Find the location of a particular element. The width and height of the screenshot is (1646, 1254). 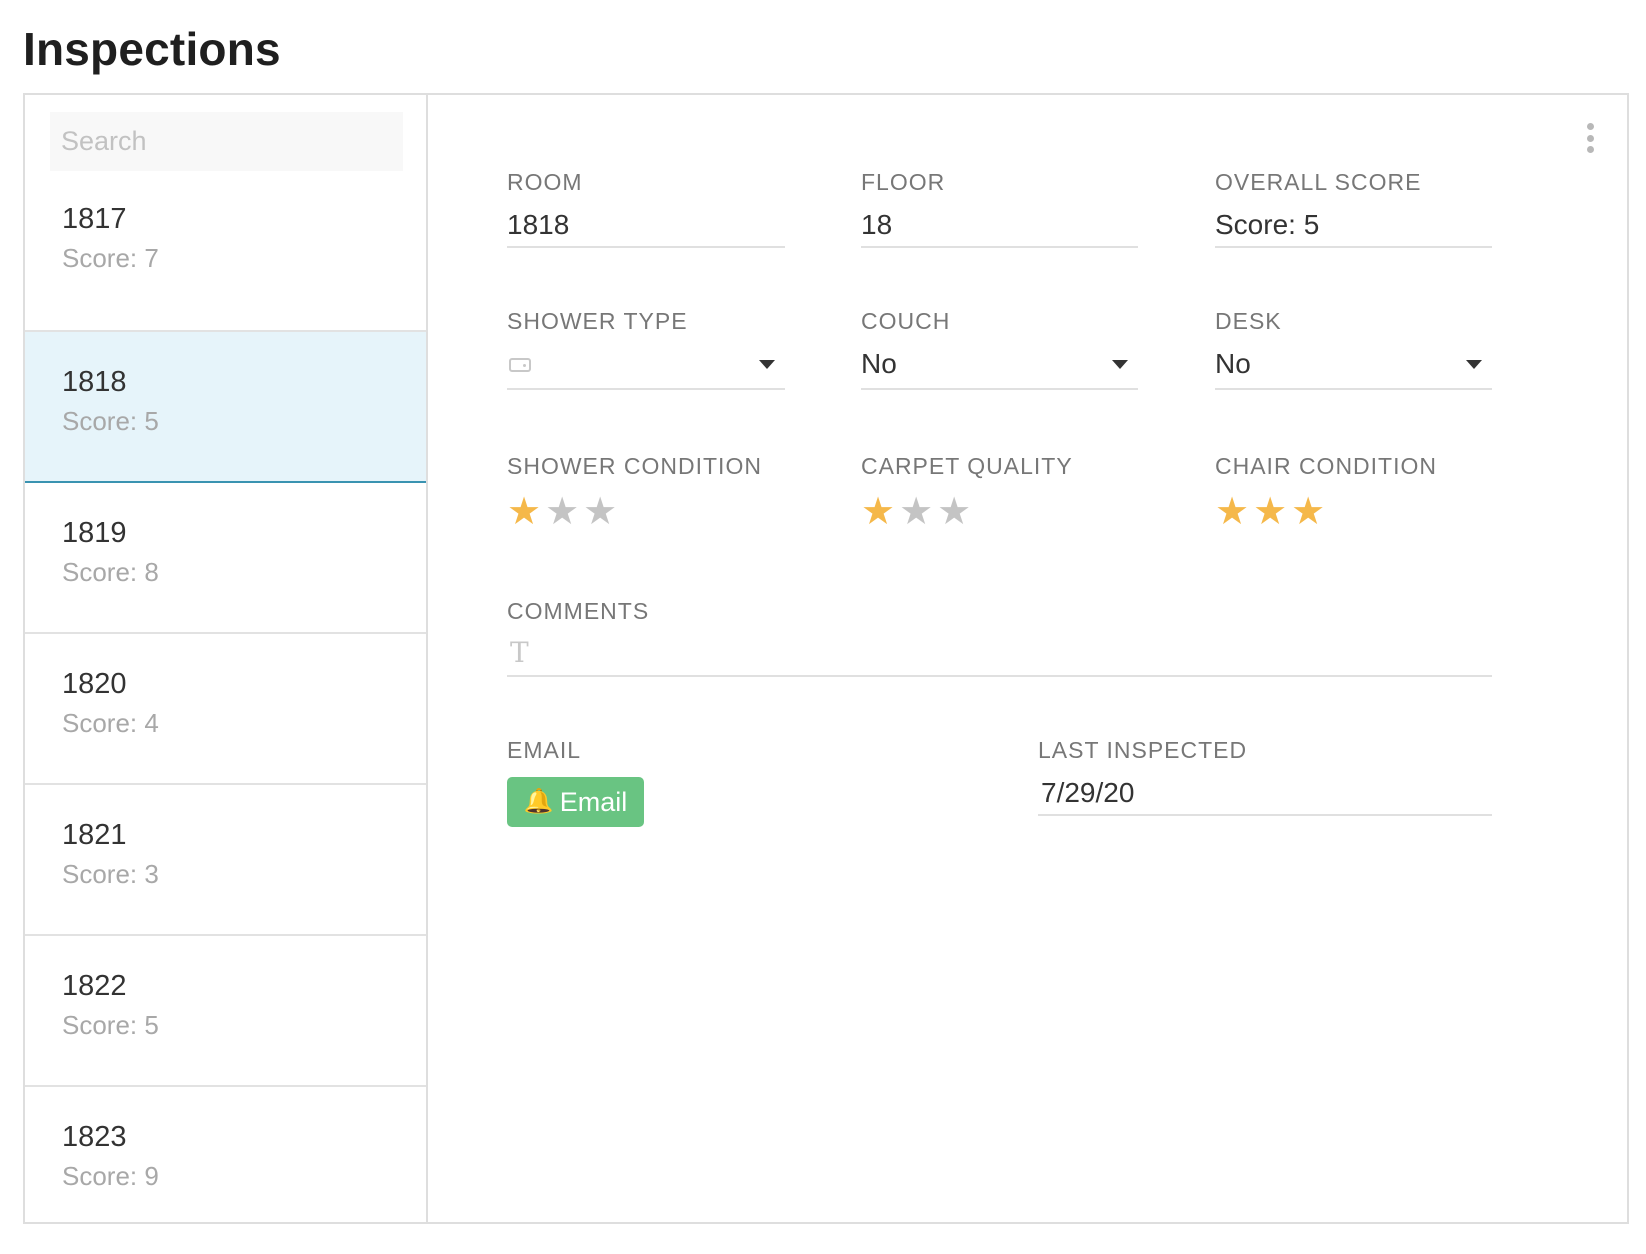

list-item-room: 1819 is located at coordinates (94, 533).